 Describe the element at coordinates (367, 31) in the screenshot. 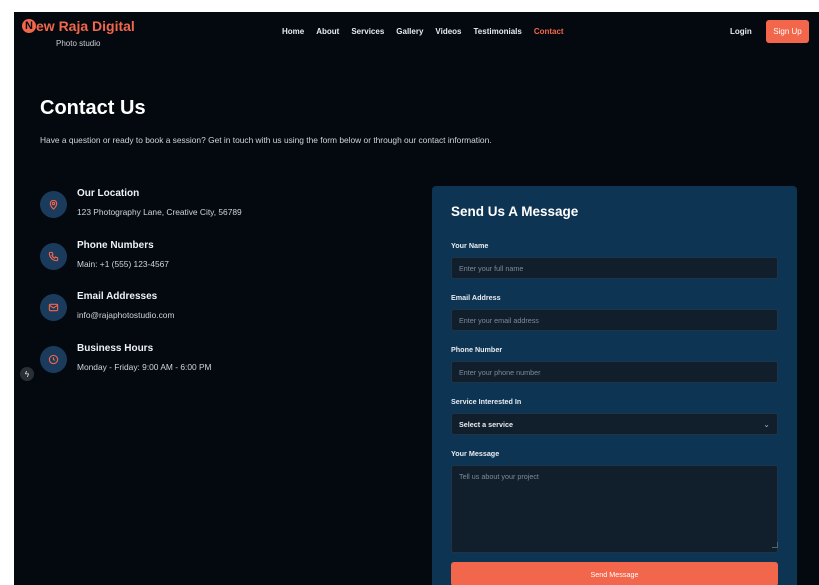

I see `nav-services: Services` at that location.